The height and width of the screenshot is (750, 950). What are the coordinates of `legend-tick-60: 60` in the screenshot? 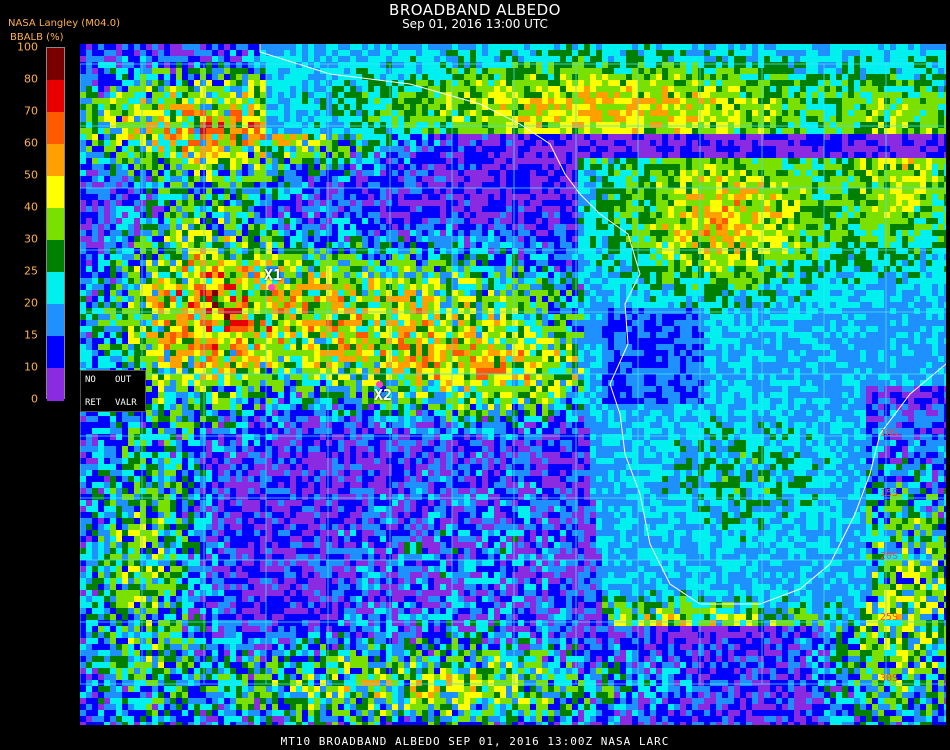 It's located at (31, 143).